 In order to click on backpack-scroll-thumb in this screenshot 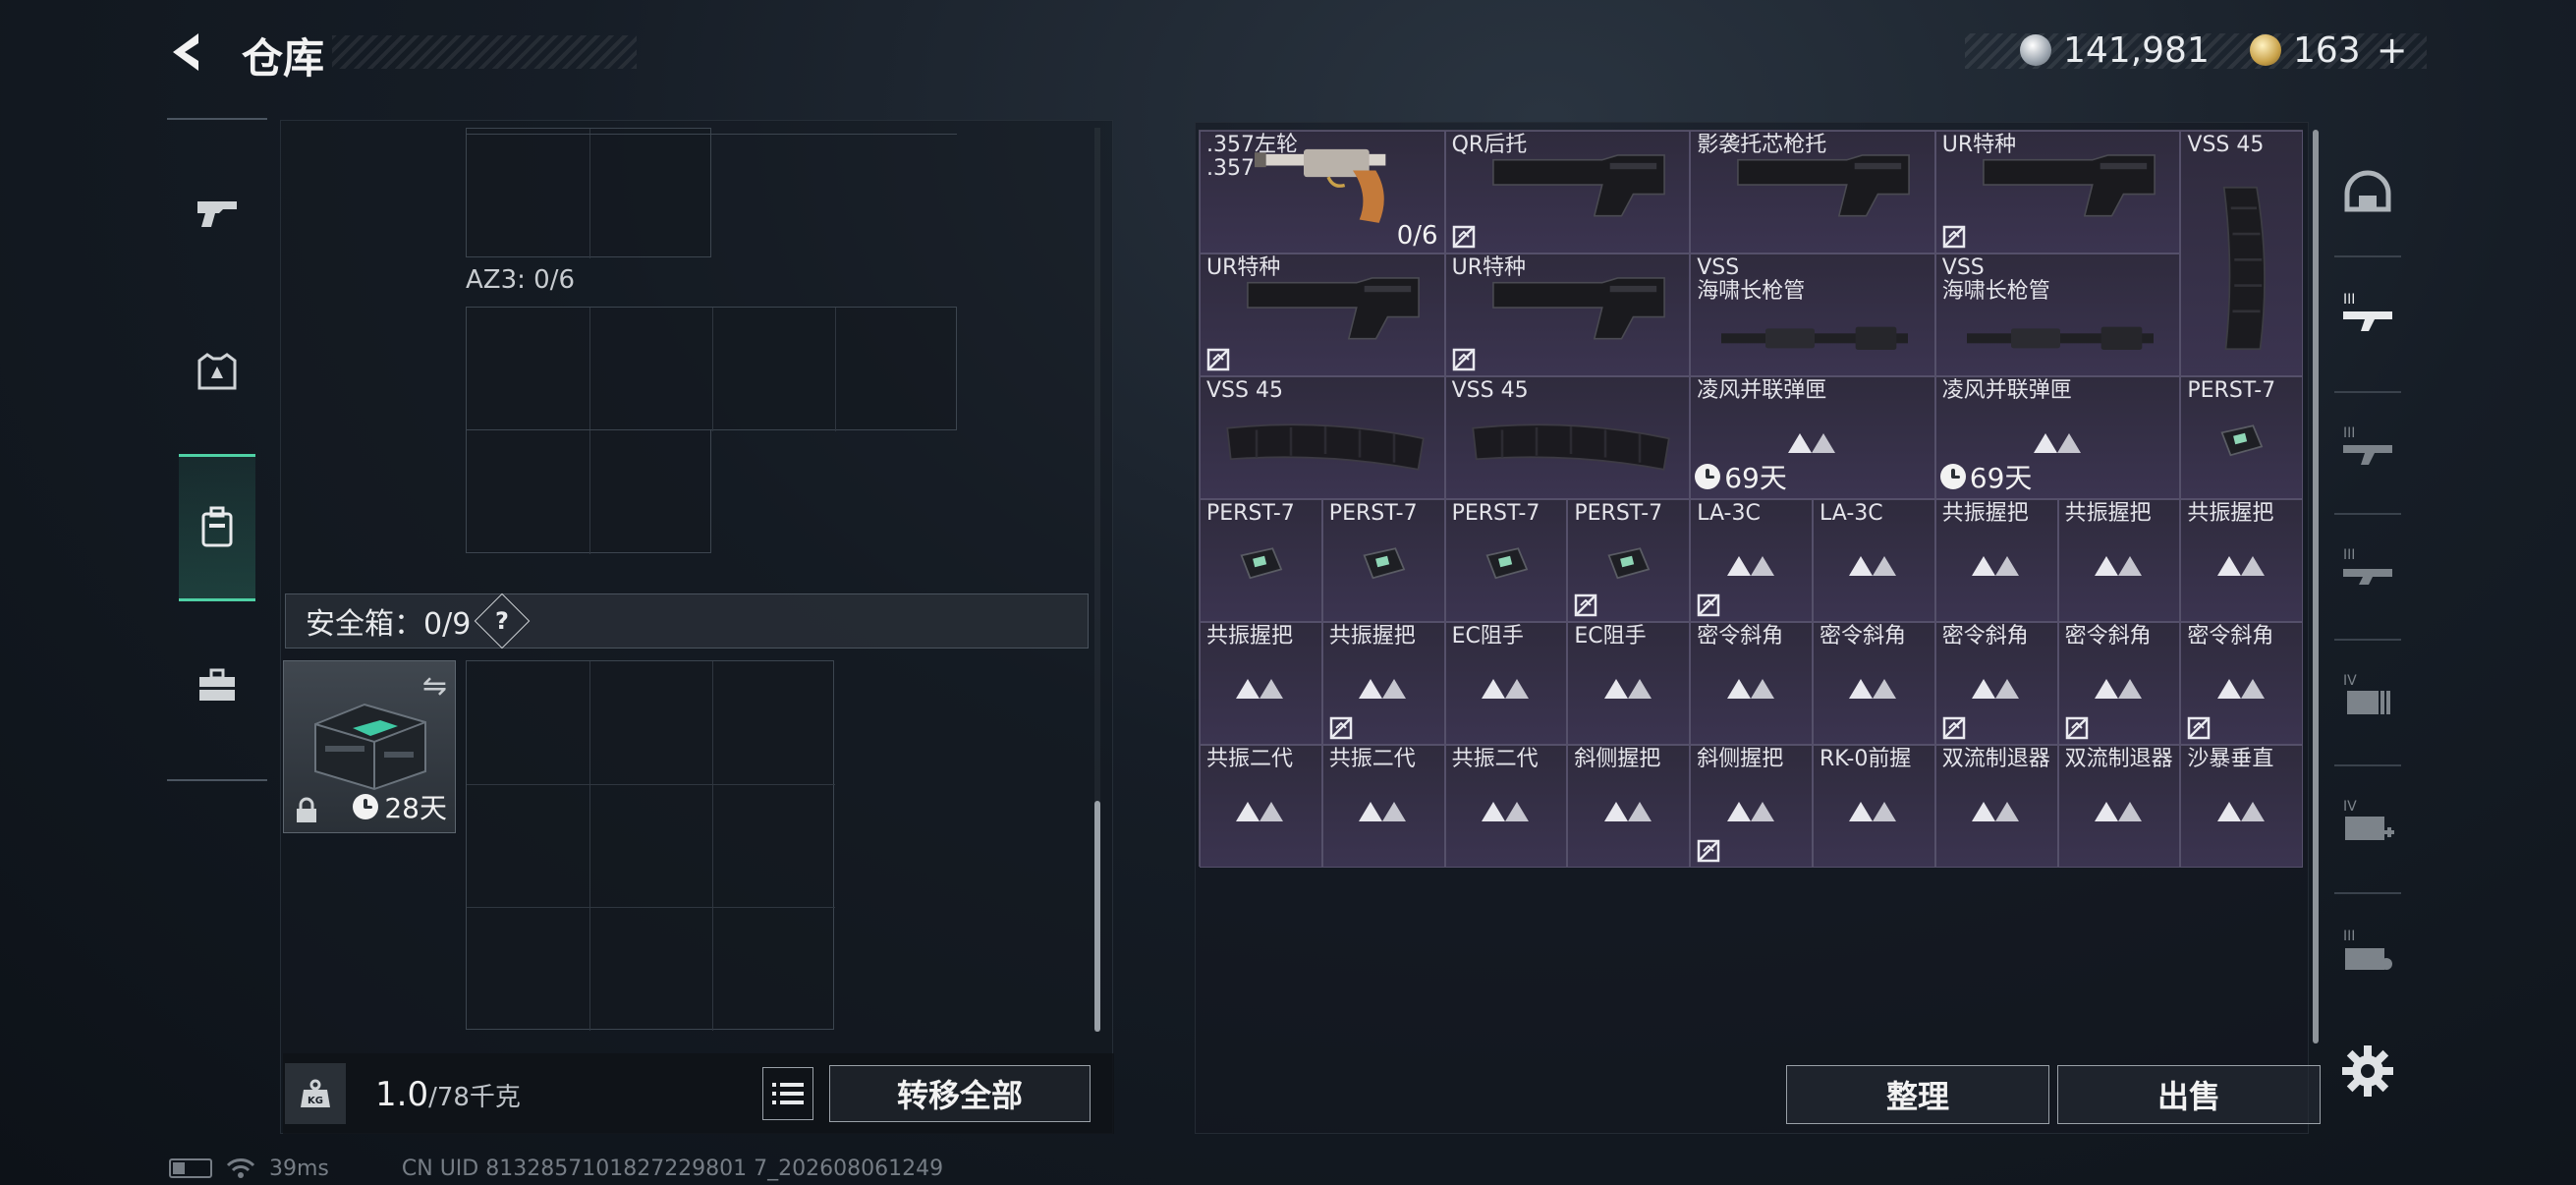, I will do `click(1097, 917)`.